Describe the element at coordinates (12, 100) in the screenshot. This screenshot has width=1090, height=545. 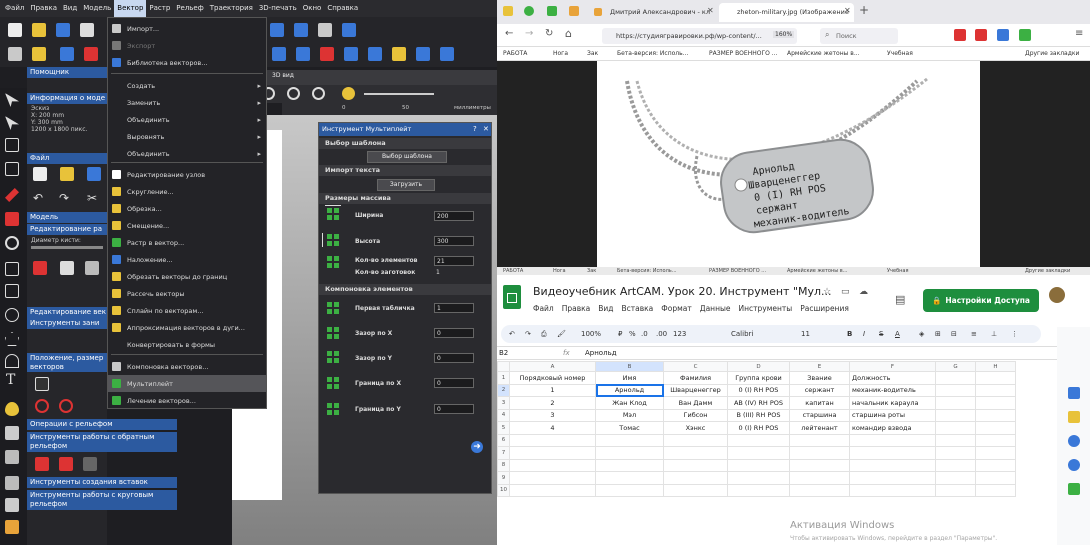
I see `select-arrow-icon` at that location.